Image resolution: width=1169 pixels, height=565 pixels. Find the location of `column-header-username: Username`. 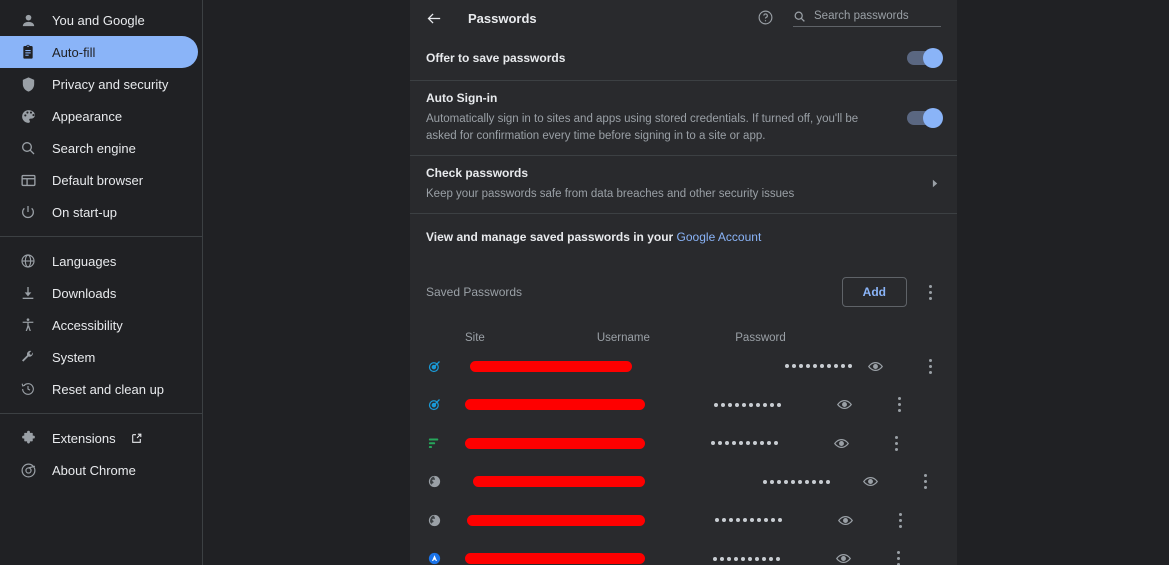

column-header-username: Username is located at coordinates (623, 338).